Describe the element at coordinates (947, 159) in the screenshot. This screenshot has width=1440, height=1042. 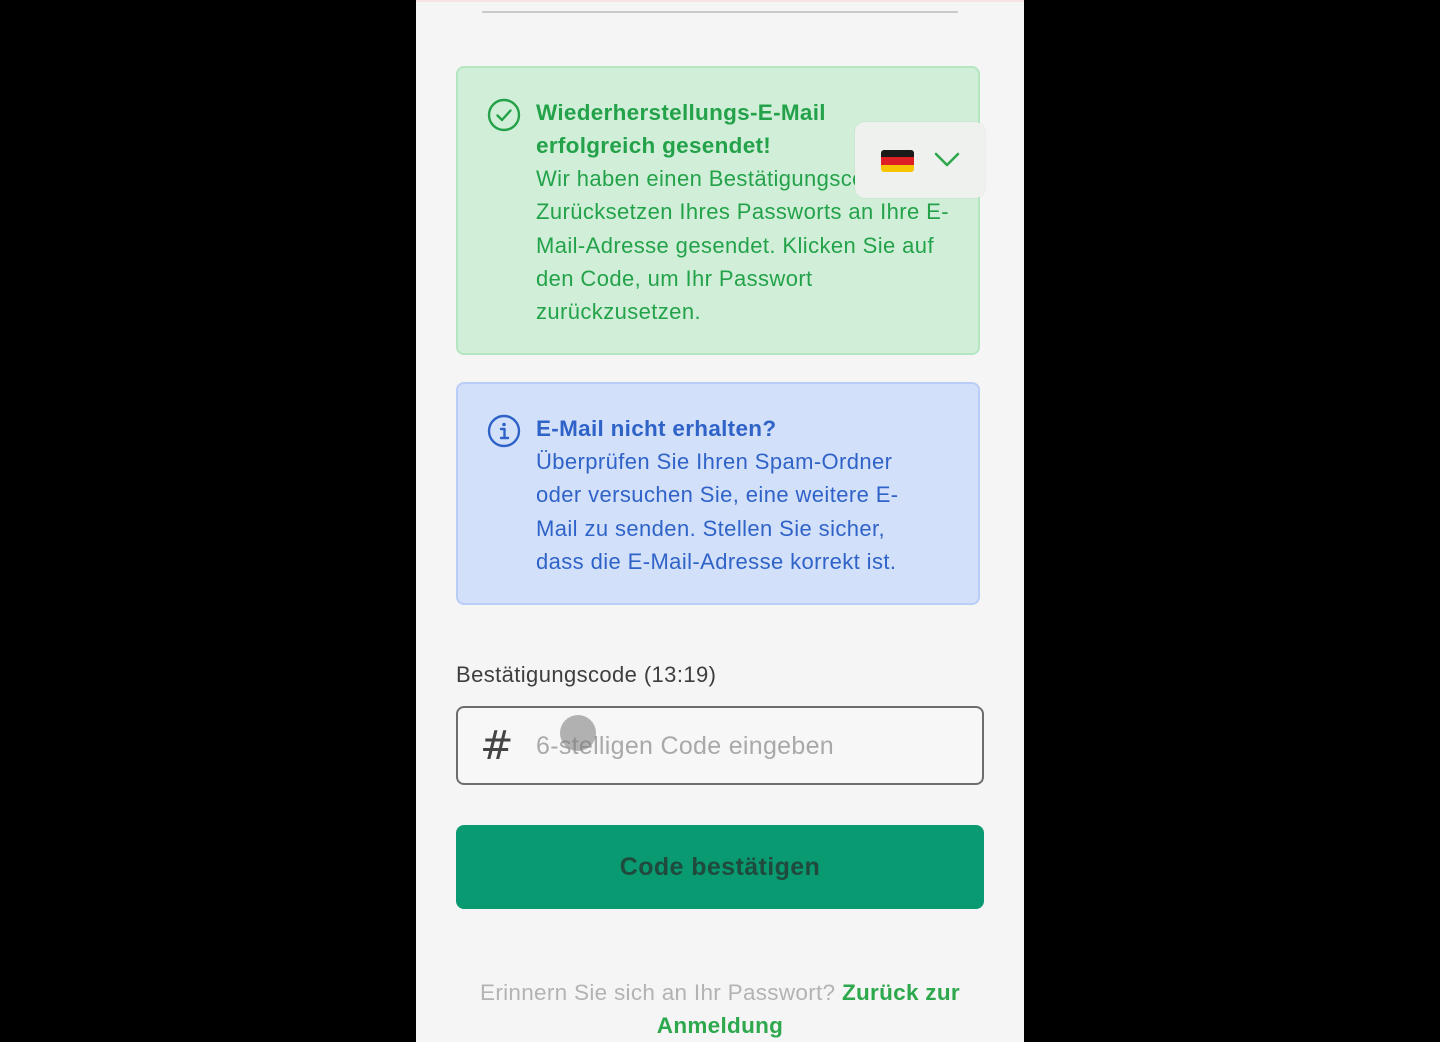
I see `chevron-down-icon` at that location.